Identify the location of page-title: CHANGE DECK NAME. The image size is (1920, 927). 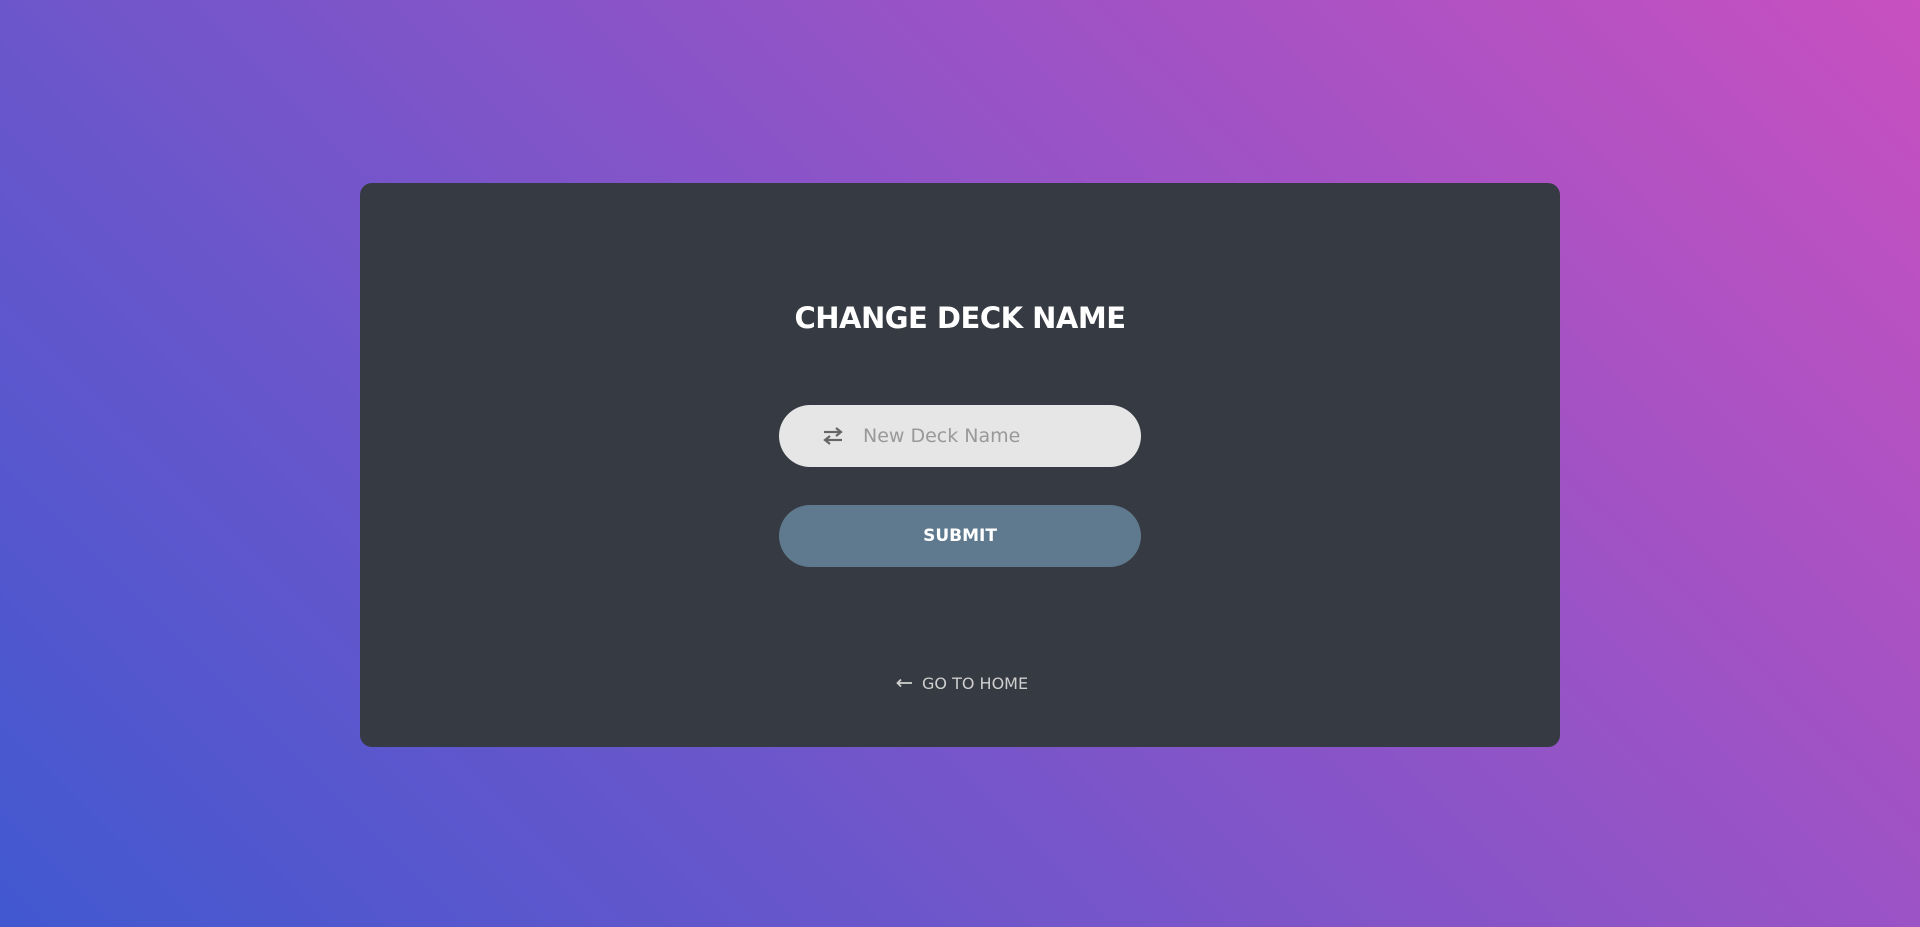
(960, 318).